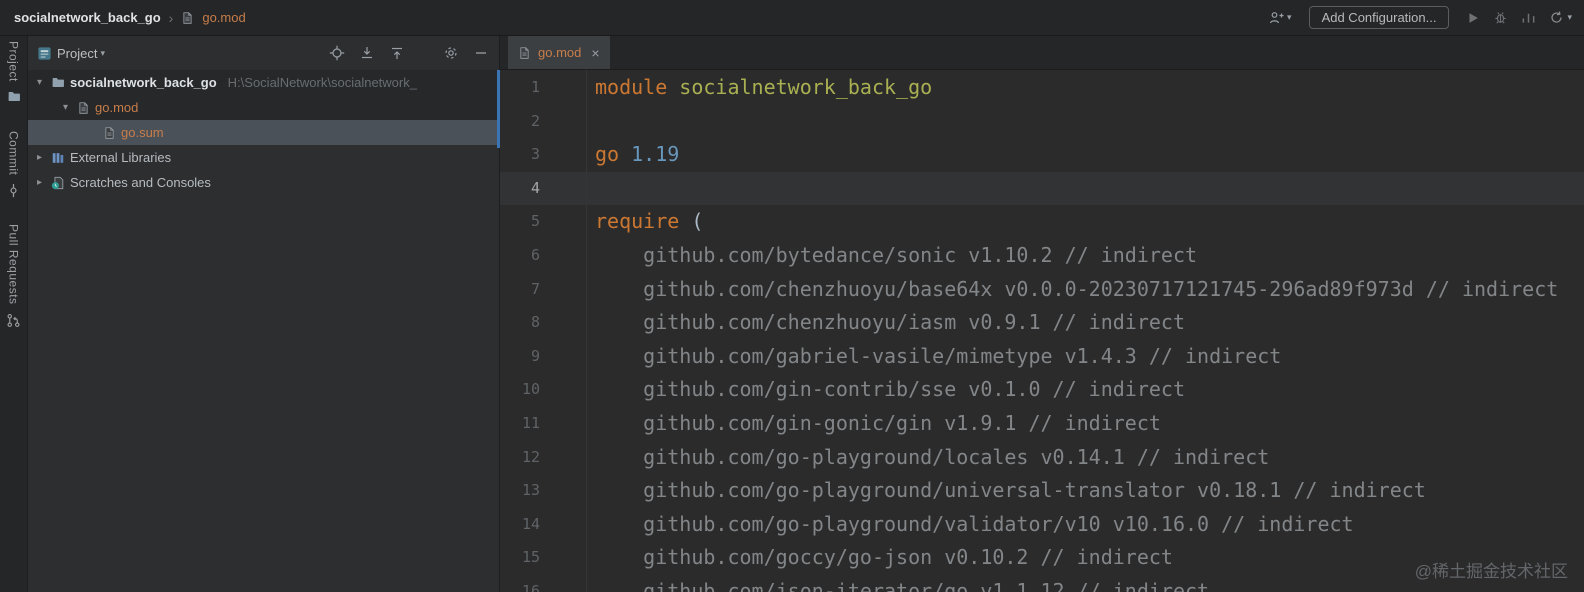 This screenshot has width=1584, height=592. What do you see at coordinates (337, 53) in the screenshot?
I see `locate-file-button` at bounding box center [337, 53].